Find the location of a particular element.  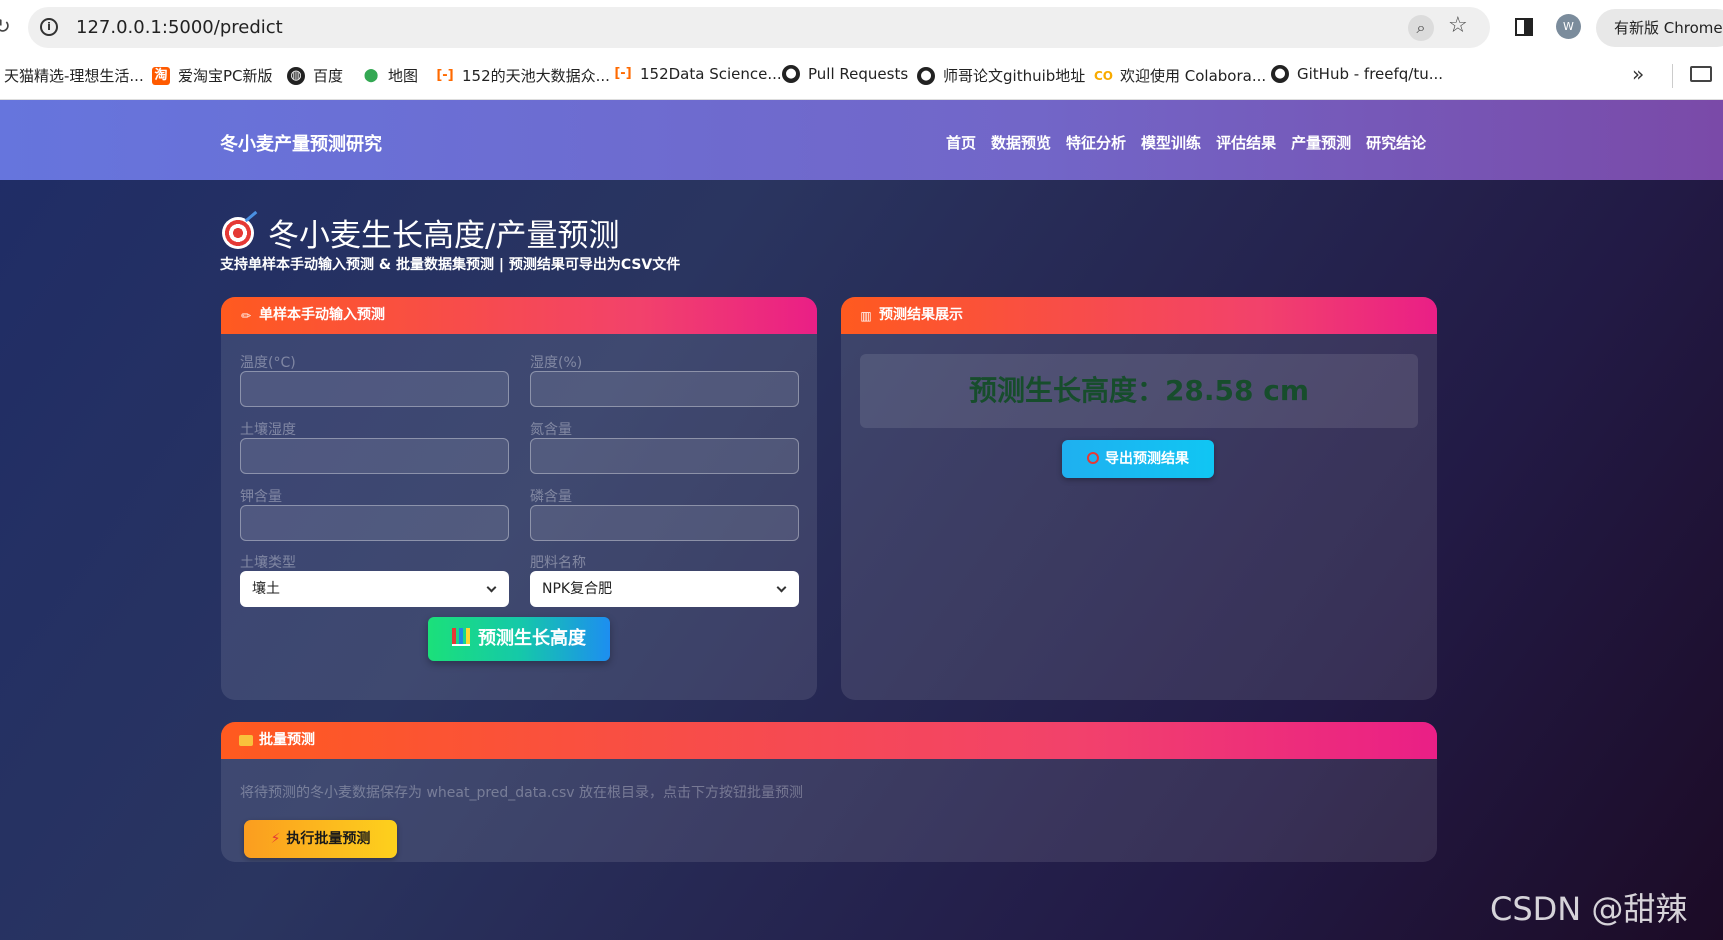

bookmark-label: 地图 is located at coordinates (403, 76).